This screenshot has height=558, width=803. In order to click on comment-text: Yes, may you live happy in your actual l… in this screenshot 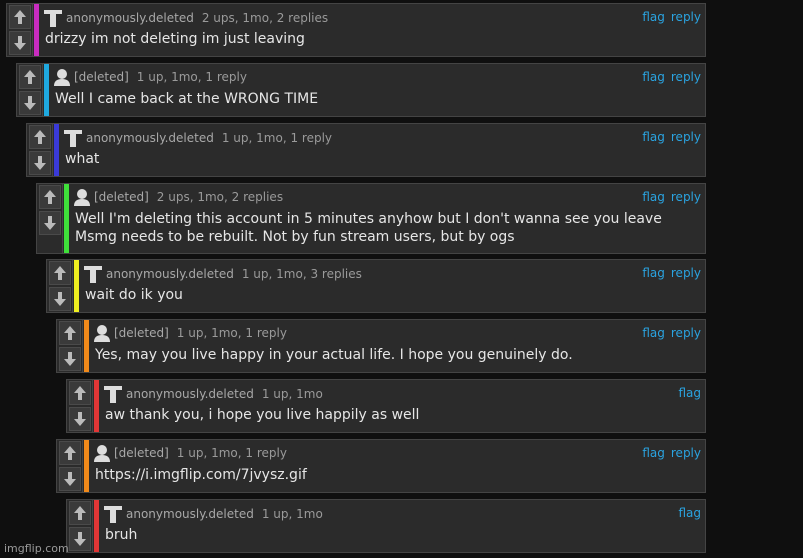, I will do `click(334, 355)`.